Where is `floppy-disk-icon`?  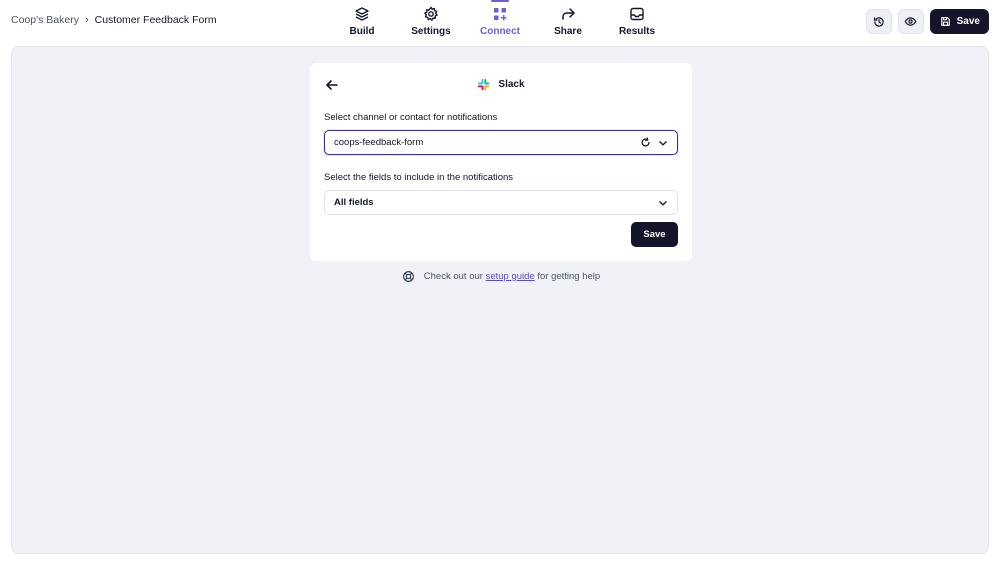
floppy-disk-icon is located at coordinates (945, 21).